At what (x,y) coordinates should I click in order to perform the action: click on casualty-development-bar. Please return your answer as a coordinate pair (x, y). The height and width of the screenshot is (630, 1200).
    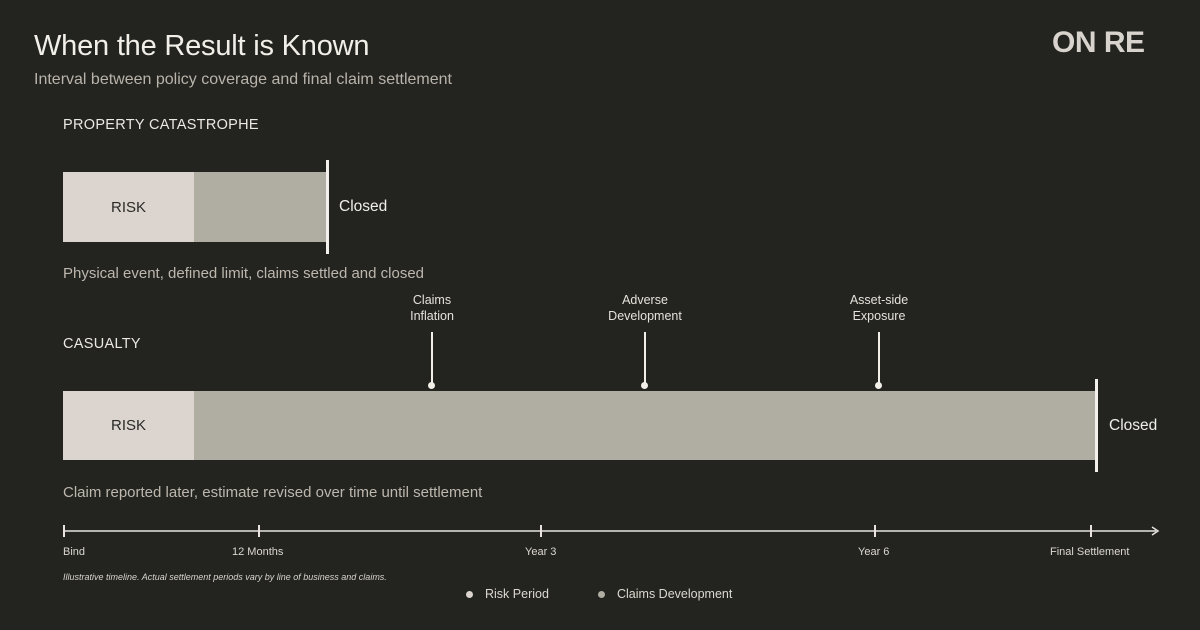
    Looking at the image, I should click on (645, 425).